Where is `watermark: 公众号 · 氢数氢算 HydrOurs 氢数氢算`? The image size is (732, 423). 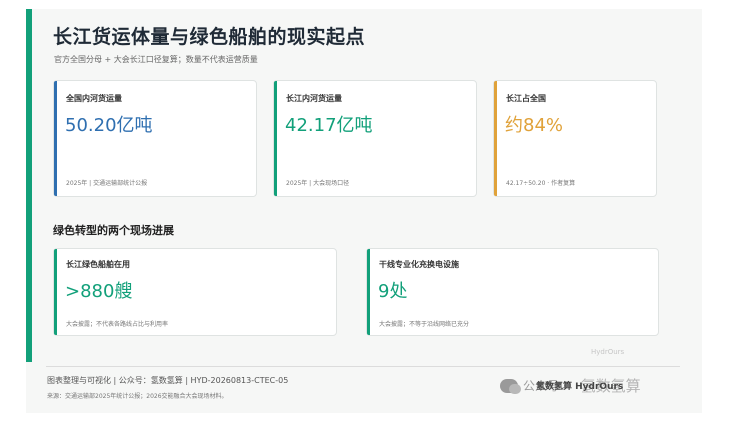 watermark: 公众号 · 氢数氢算 HydrOurs 氢数氢算 is located at coordinates (570, 385).